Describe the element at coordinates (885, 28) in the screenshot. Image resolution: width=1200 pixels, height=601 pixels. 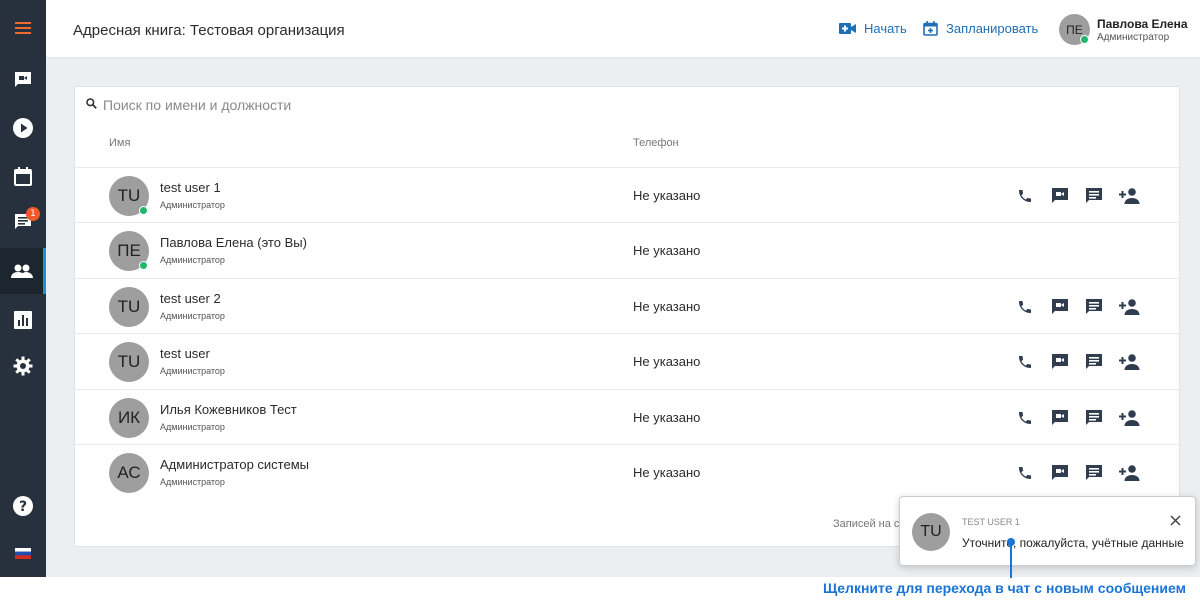
I see `start-label: Начать` at that location.